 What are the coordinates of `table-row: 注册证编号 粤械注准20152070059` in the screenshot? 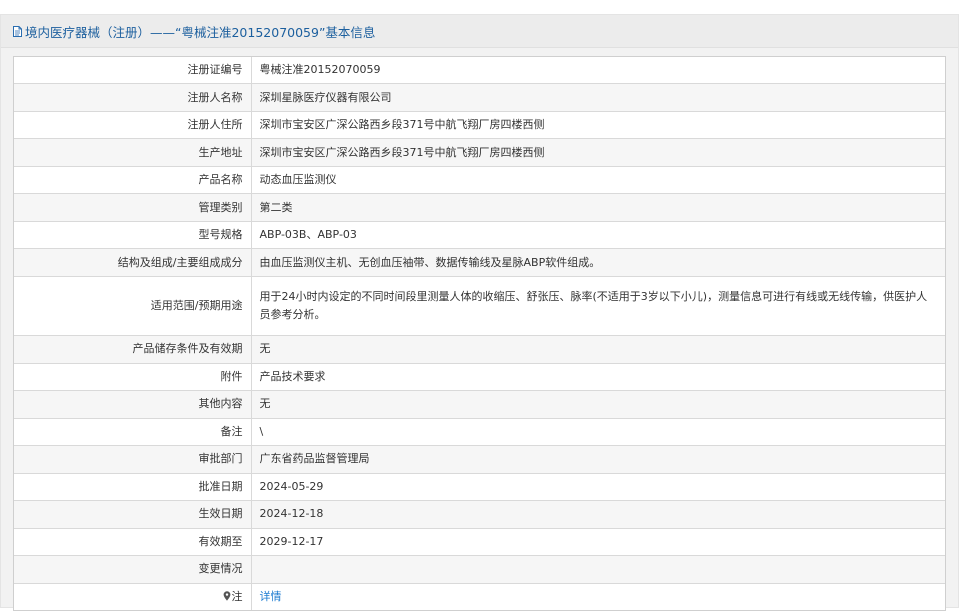 It's located at (479, 71).